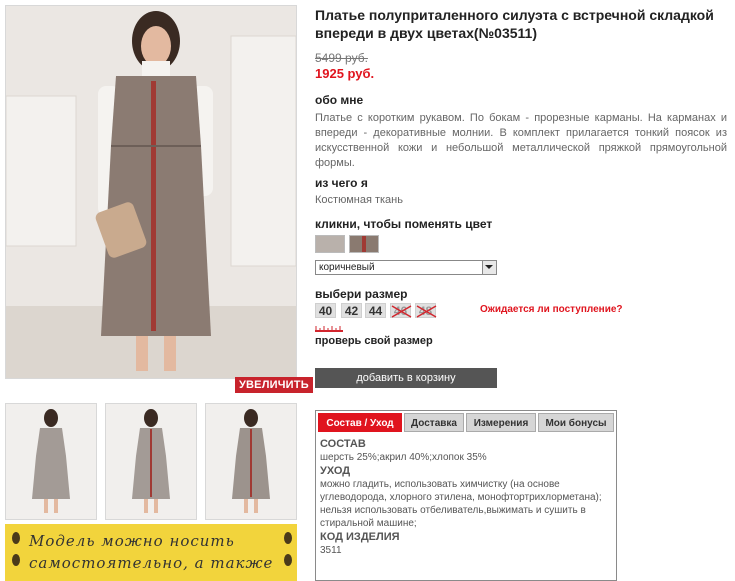 The image size is (735, 581). What do you see at coordinates (325, 310) in the screenshot?
I see `size-option-40: 40` at bounding box center [325, 310].